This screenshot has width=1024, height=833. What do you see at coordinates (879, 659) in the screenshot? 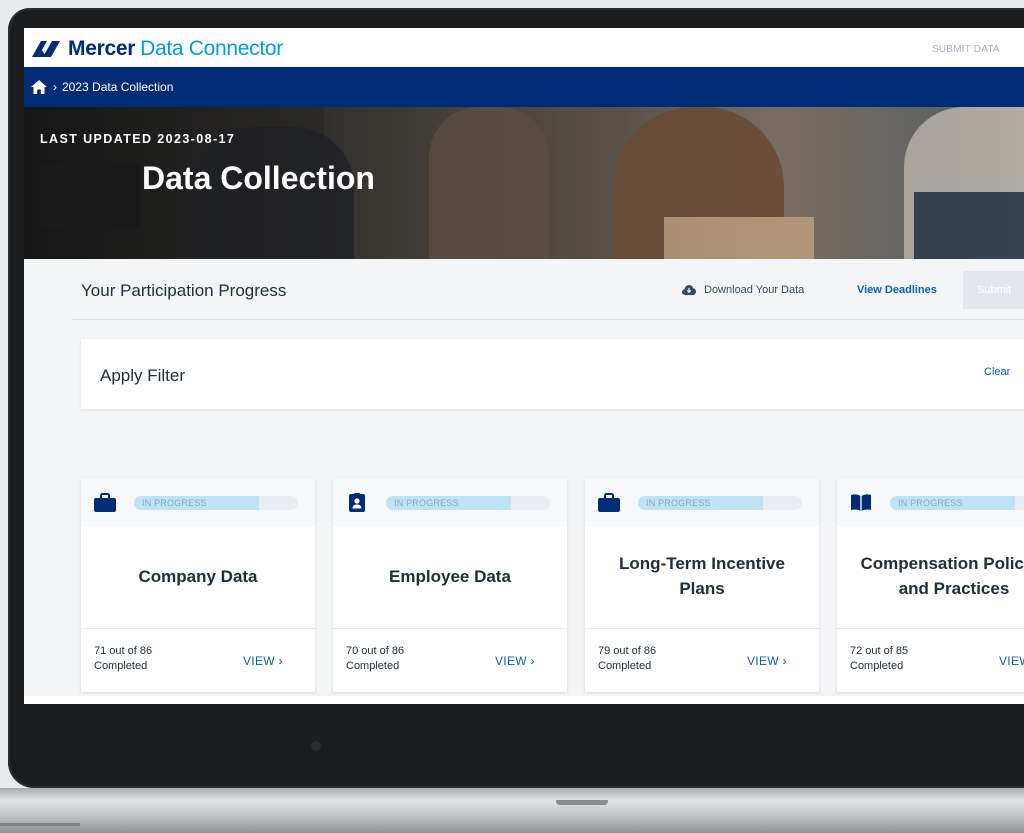
I see `completion-count: 72 out of 85 Completed` at bounding box center [879, 659].